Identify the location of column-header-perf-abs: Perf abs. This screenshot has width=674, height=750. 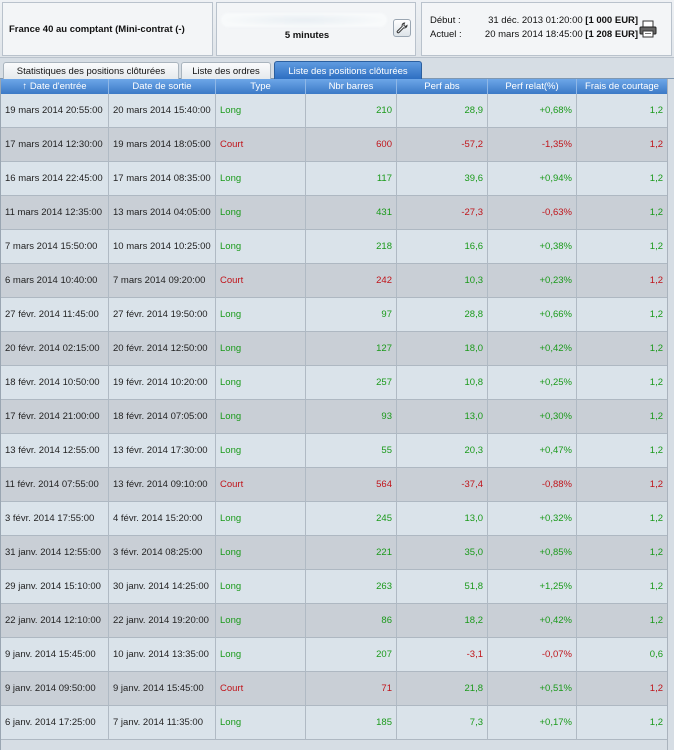
(442, 86).